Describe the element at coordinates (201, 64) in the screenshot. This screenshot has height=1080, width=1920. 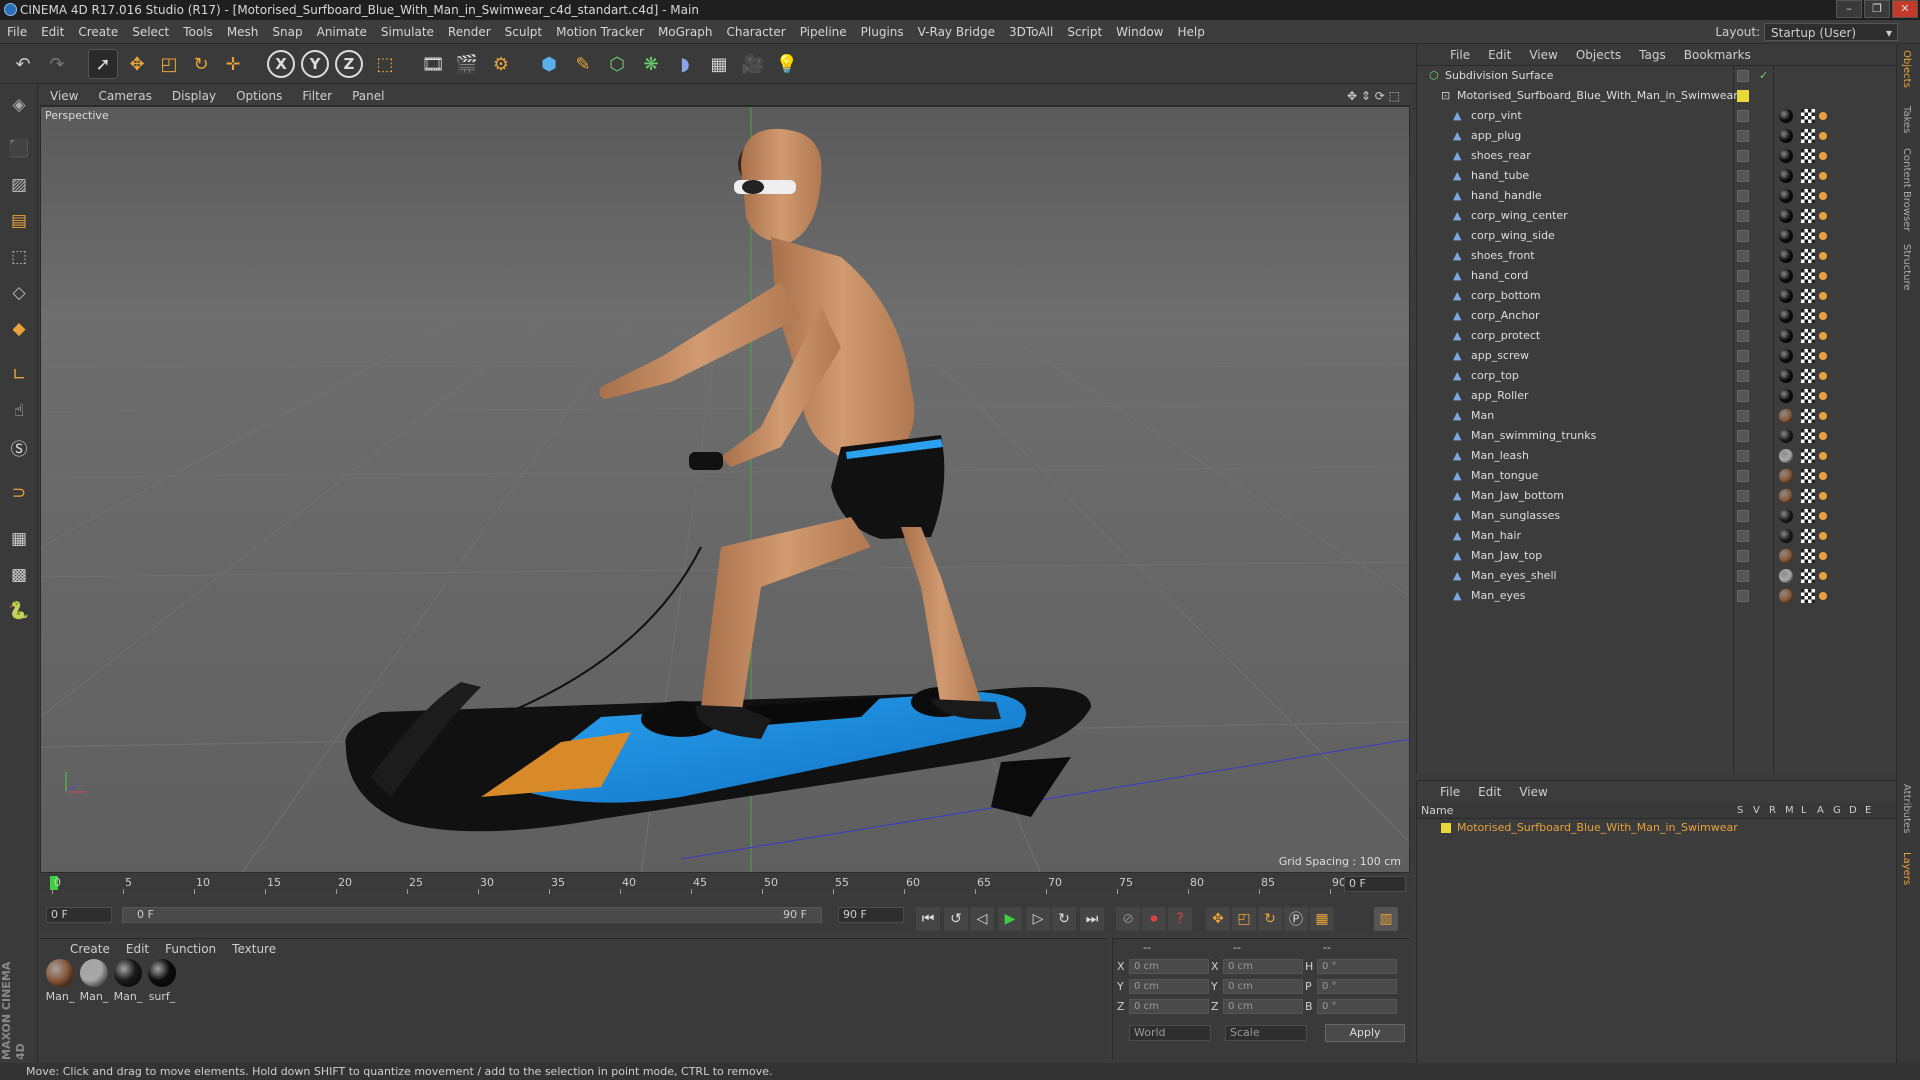
I see `rotate-tool-icon: ↻` at that location.